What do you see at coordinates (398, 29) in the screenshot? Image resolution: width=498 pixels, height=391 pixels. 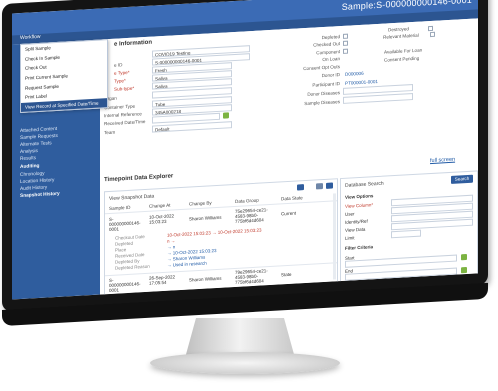 I see `destroyed-label: Destroyed` at bounding box center [398, 29].